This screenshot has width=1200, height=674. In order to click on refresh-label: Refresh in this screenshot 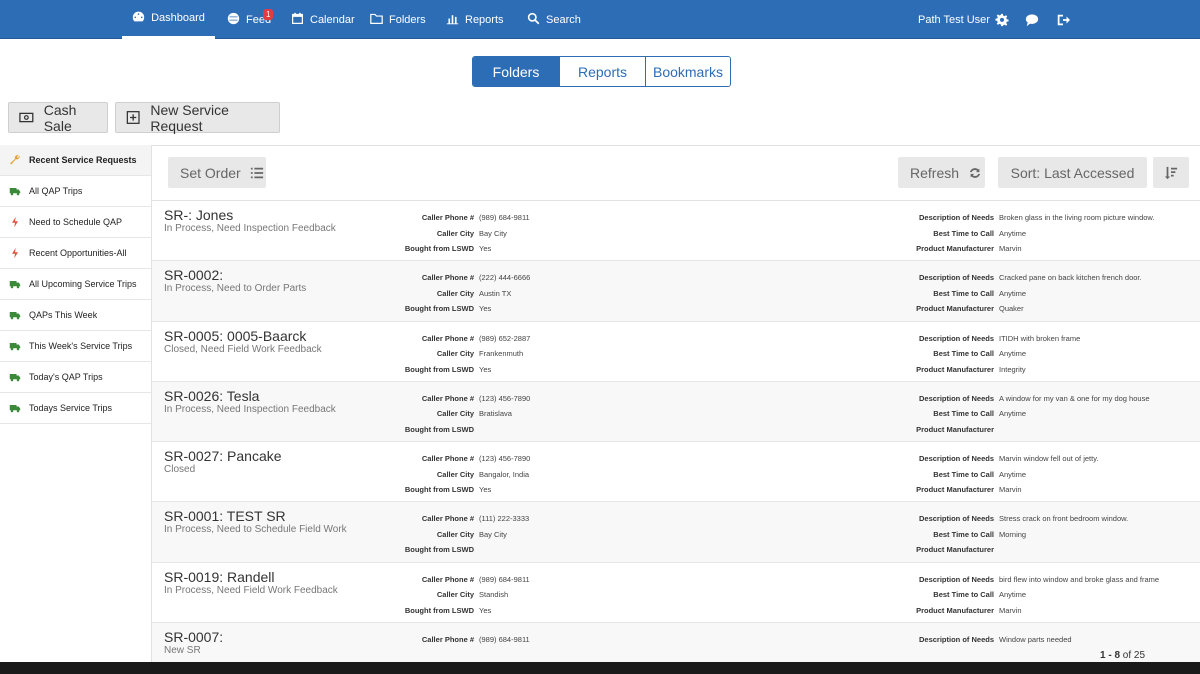, I will do `click(935, 172)`.